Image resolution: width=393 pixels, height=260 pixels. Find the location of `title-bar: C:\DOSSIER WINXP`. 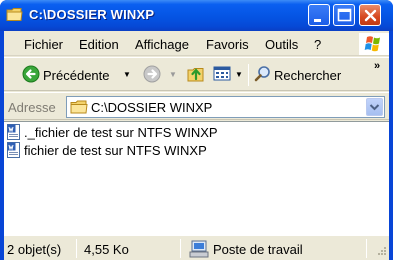

title-bar: C:\DOSSIER WINXP is located at coordinates (196, 15).